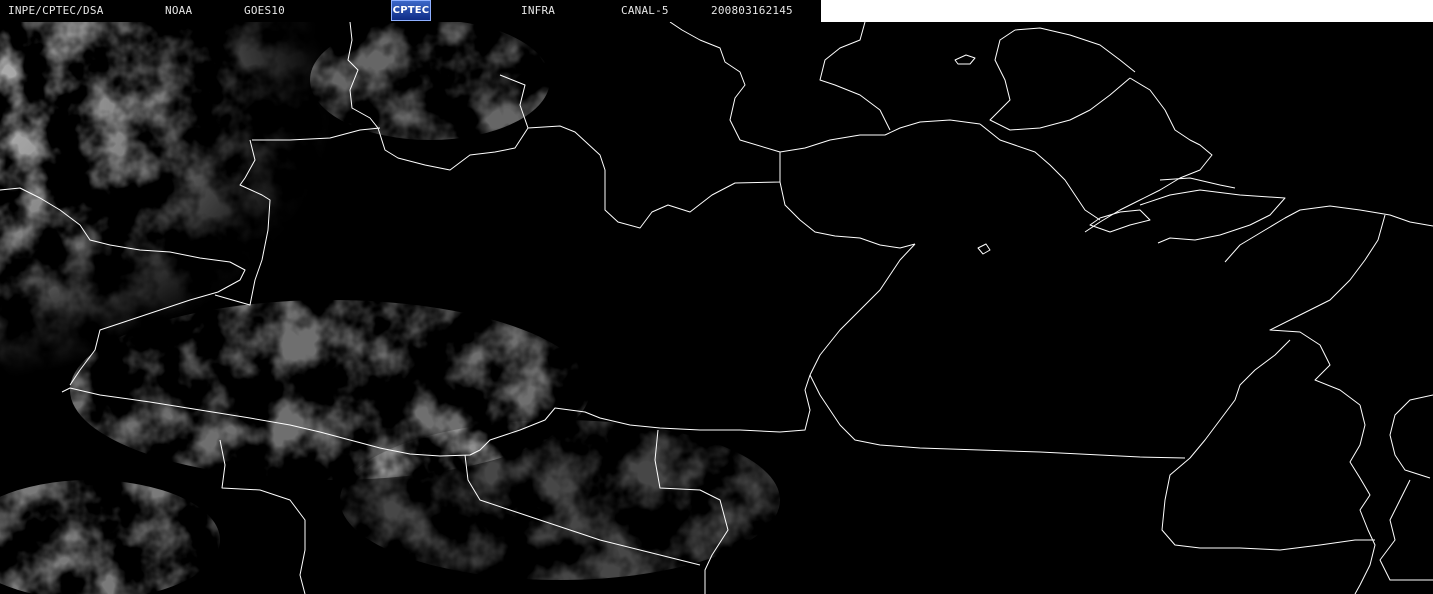 The image size is (1433, 594). I want to click on header-blank-area, so click(1127, 11).